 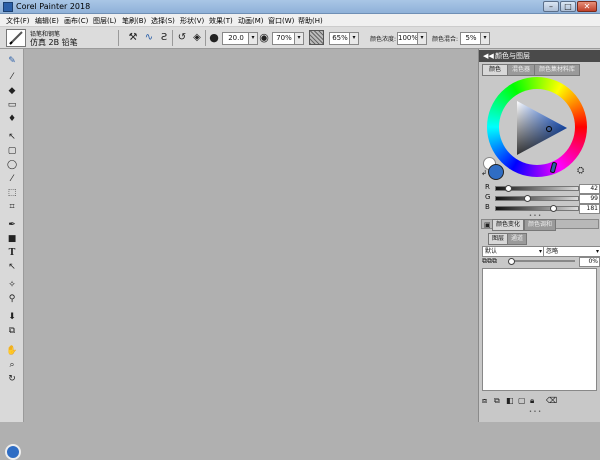 What do you see at coordinates (489, 261) in the screenshot?
I see `layer-lock-icon: ⧉⧉⧉` at bounding box center [489, 261].